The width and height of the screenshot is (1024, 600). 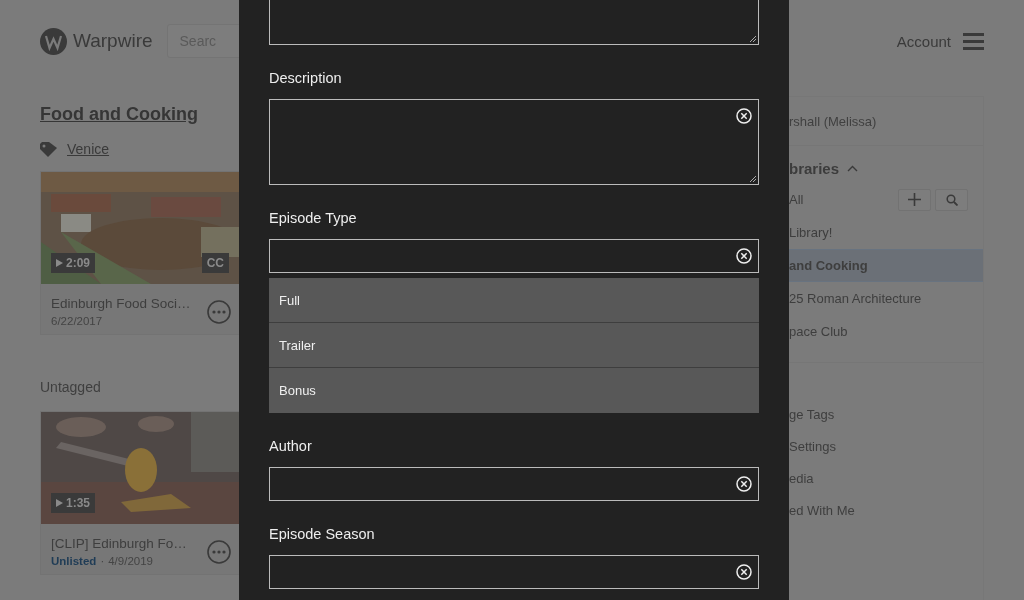 What do you see at coordinates (306, 78) in the screenshot?
I see `field-label: Description` at bounding box center [306, 78].